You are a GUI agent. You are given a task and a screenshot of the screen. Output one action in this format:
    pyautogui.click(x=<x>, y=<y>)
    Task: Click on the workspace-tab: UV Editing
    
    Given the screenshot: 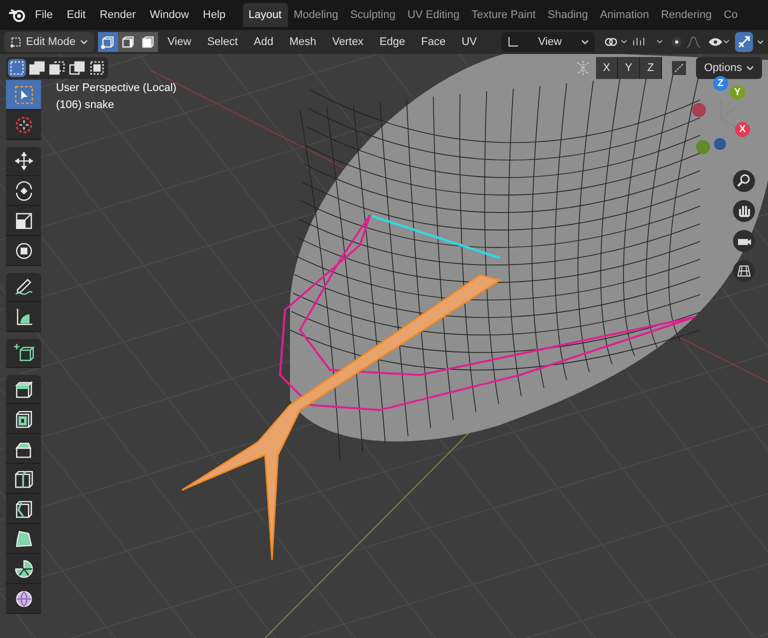 What is the action you would take?
    pyautogui.click(x=433, y=15)
    